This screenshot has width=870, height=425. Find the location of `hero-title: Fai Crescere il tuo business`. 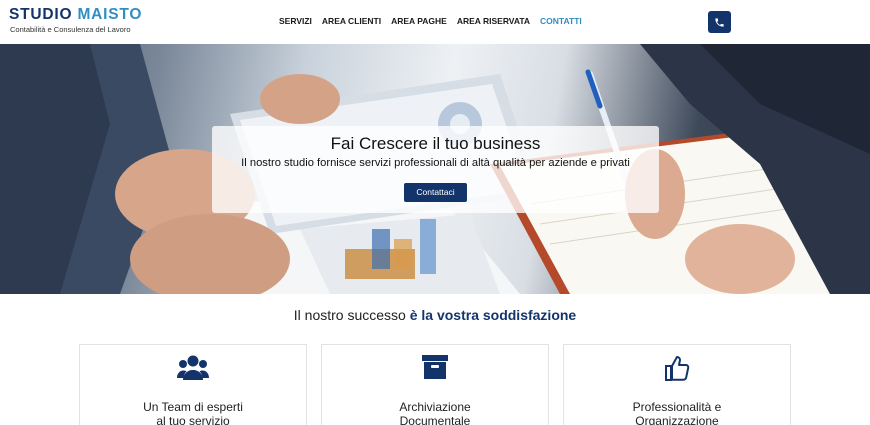

hero-title: Fai Crescere il tuo business is located at coordinates (435, 143).